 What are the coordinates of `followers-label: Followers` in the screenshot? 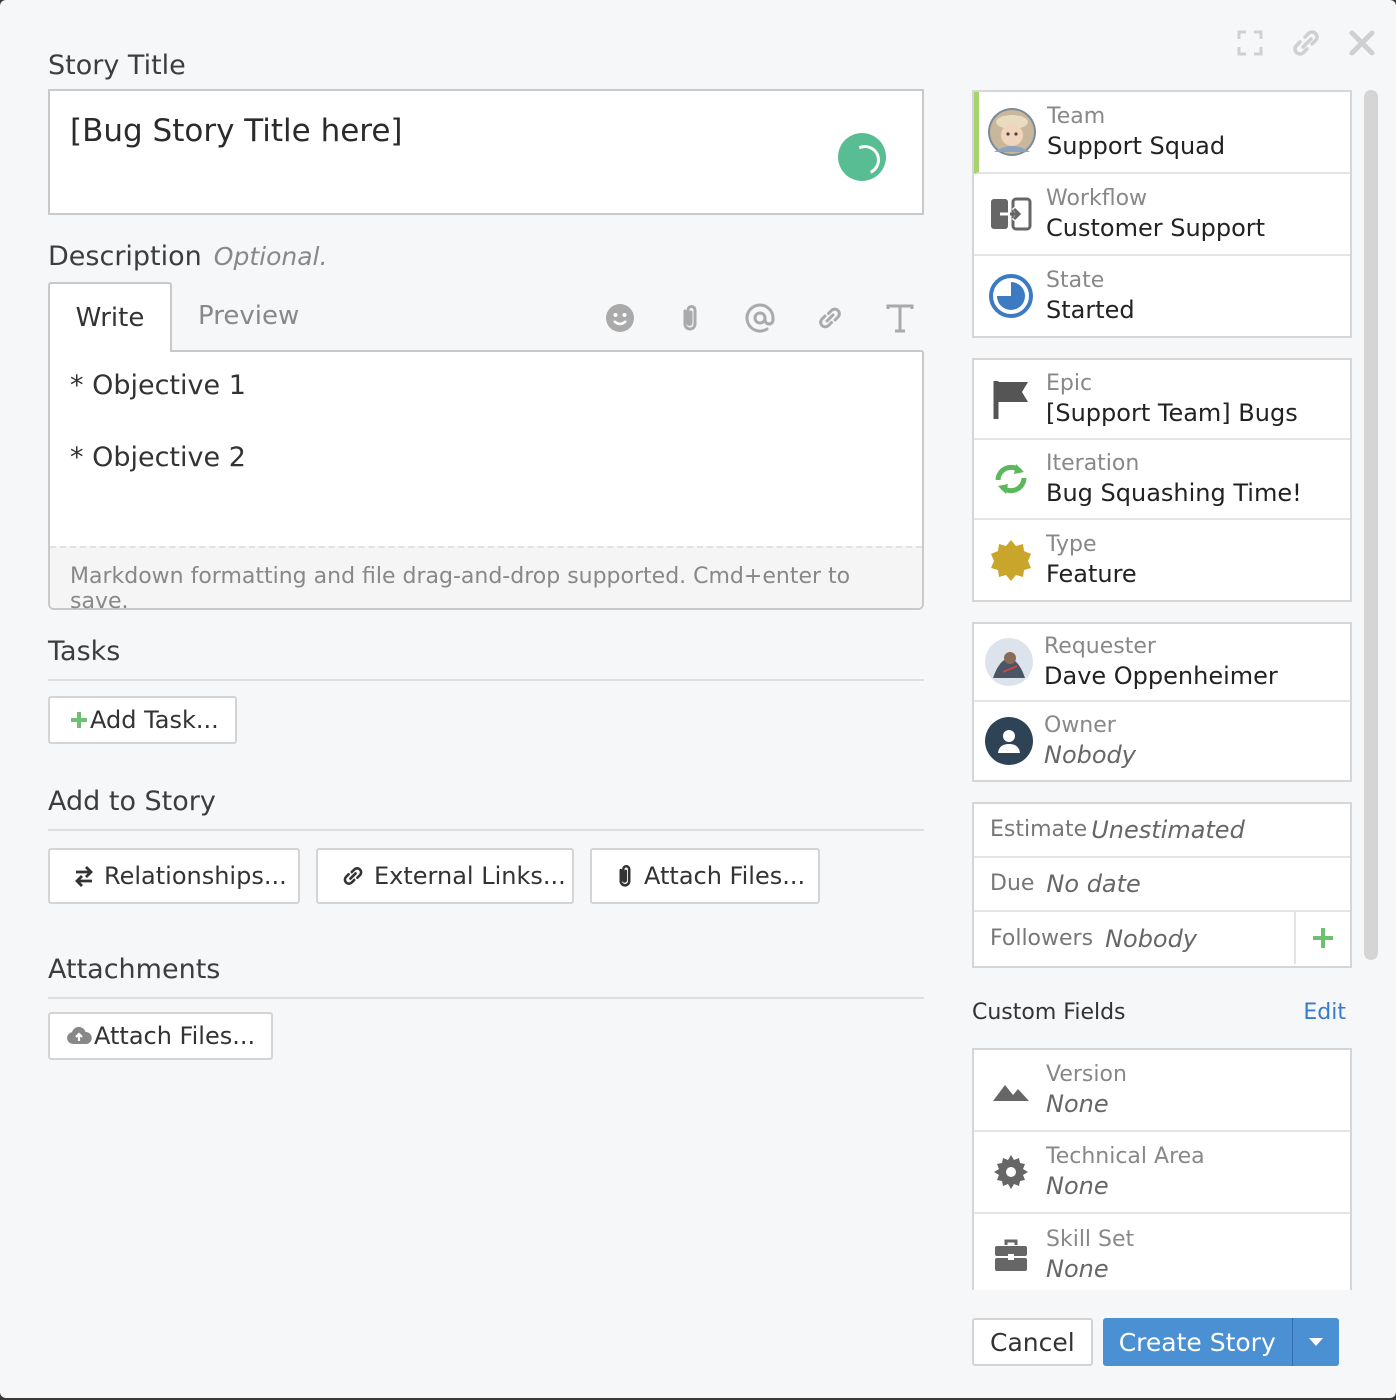 It's located at (1042, 938).